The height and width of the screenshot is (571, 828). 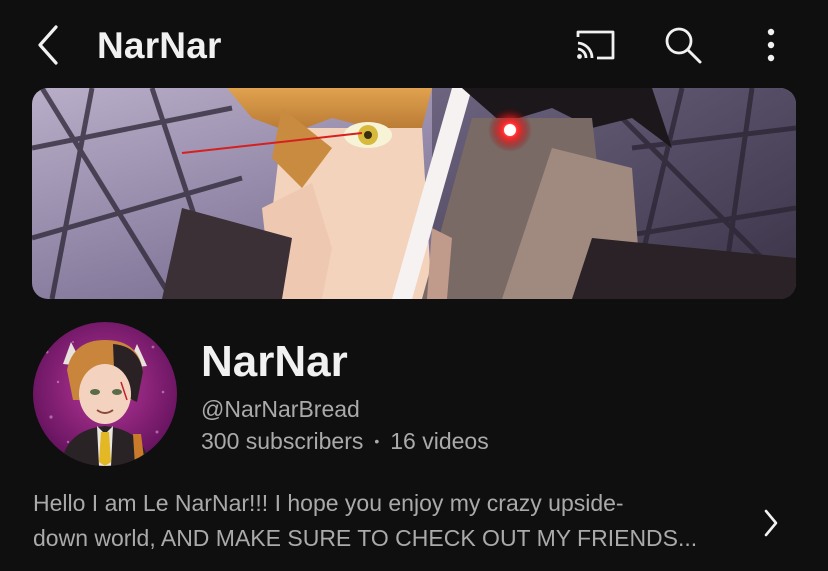 I want to click on search-icon, so click(x=683, y=45).